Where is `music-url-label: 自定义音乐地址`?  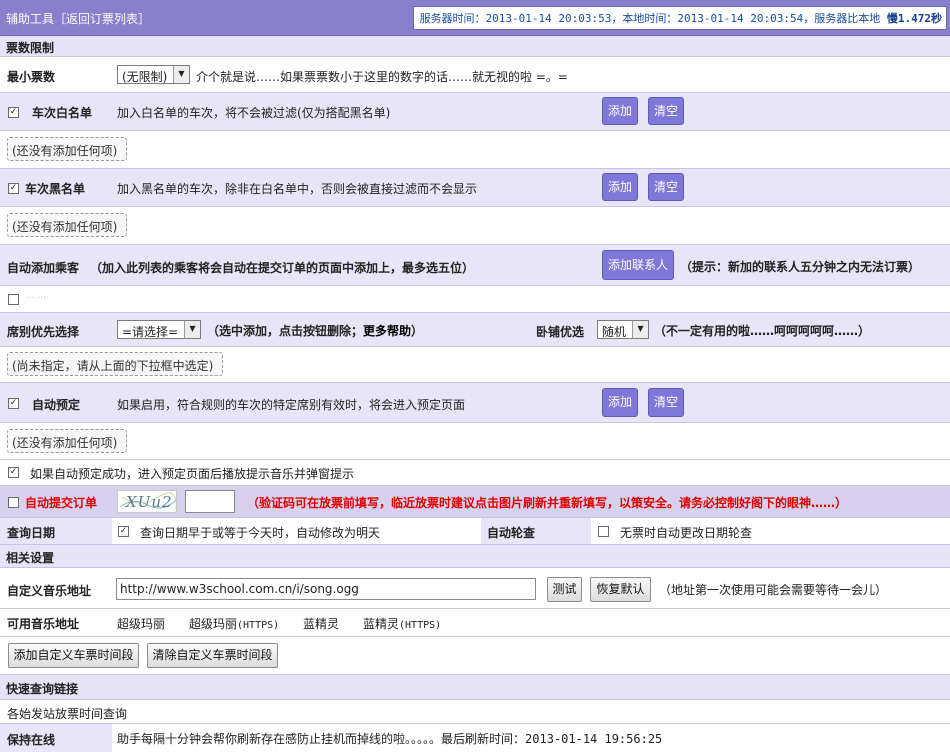
music-url-label: 自定义音乐地址 is located at coordinates (49, 591).